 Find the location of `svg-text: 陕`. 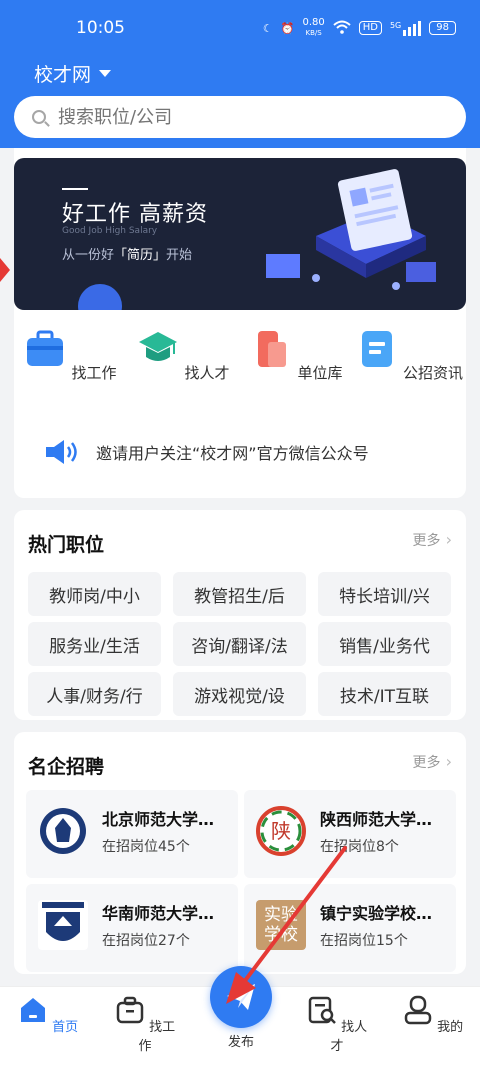

svg-text: 陕 is located at coordinates (281, 831).